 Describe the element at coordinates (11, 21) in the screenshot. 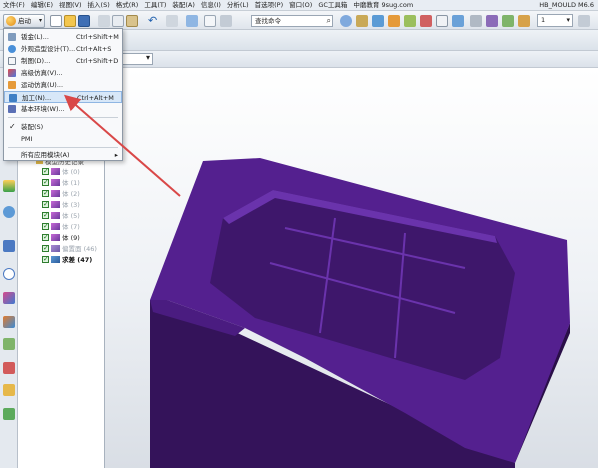

I see `start-icon` at that location.